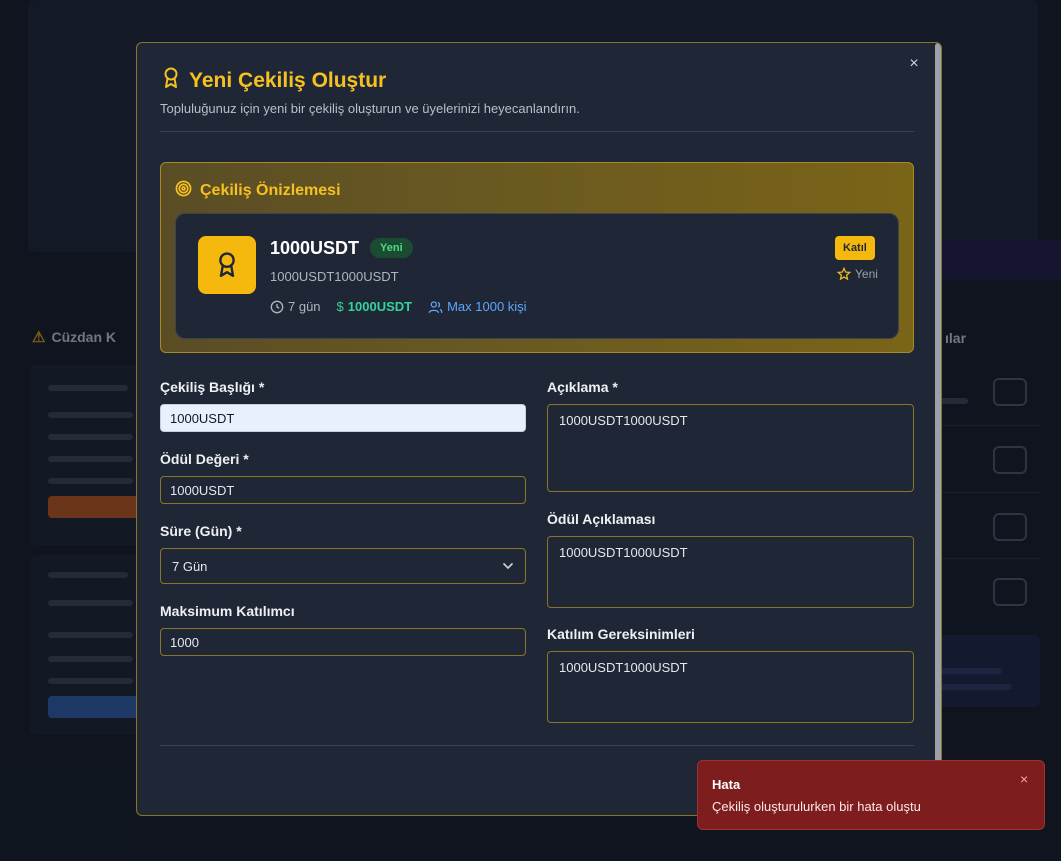  Describe the element at coordinates (343, 490) in the screenshot. I see `prize-value-input` at that location.